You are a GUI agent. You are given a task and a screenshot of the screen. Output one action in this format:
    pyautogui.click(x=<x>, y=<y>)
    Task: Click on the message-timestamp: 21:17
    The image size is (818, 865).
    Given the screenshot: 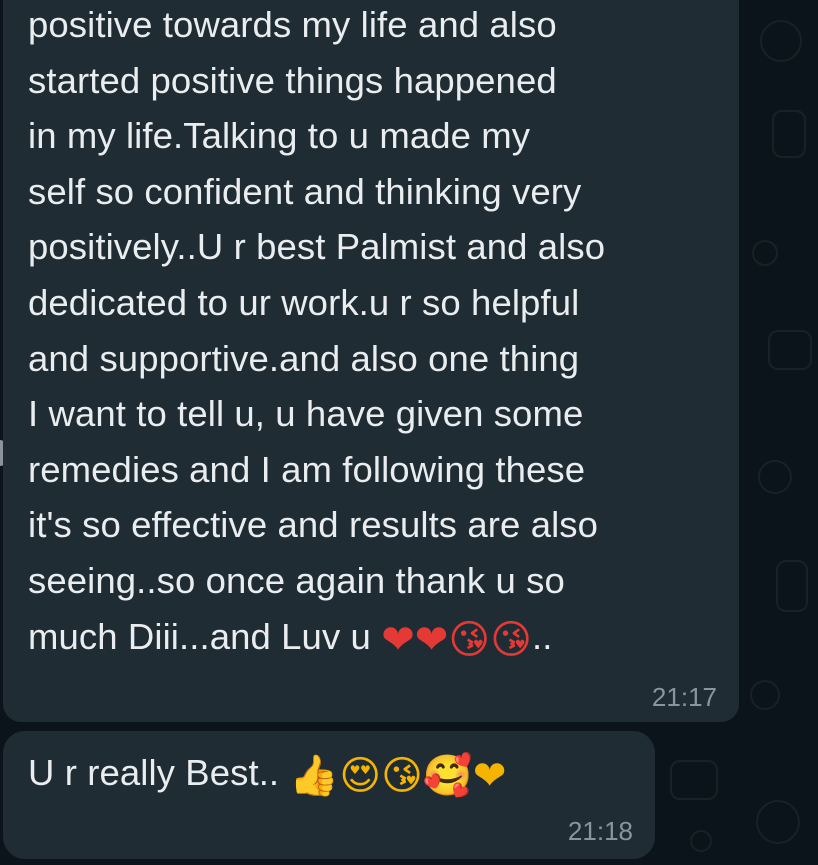 What is the action you would take?
    pyautogui.click(x=684, y=697)
    